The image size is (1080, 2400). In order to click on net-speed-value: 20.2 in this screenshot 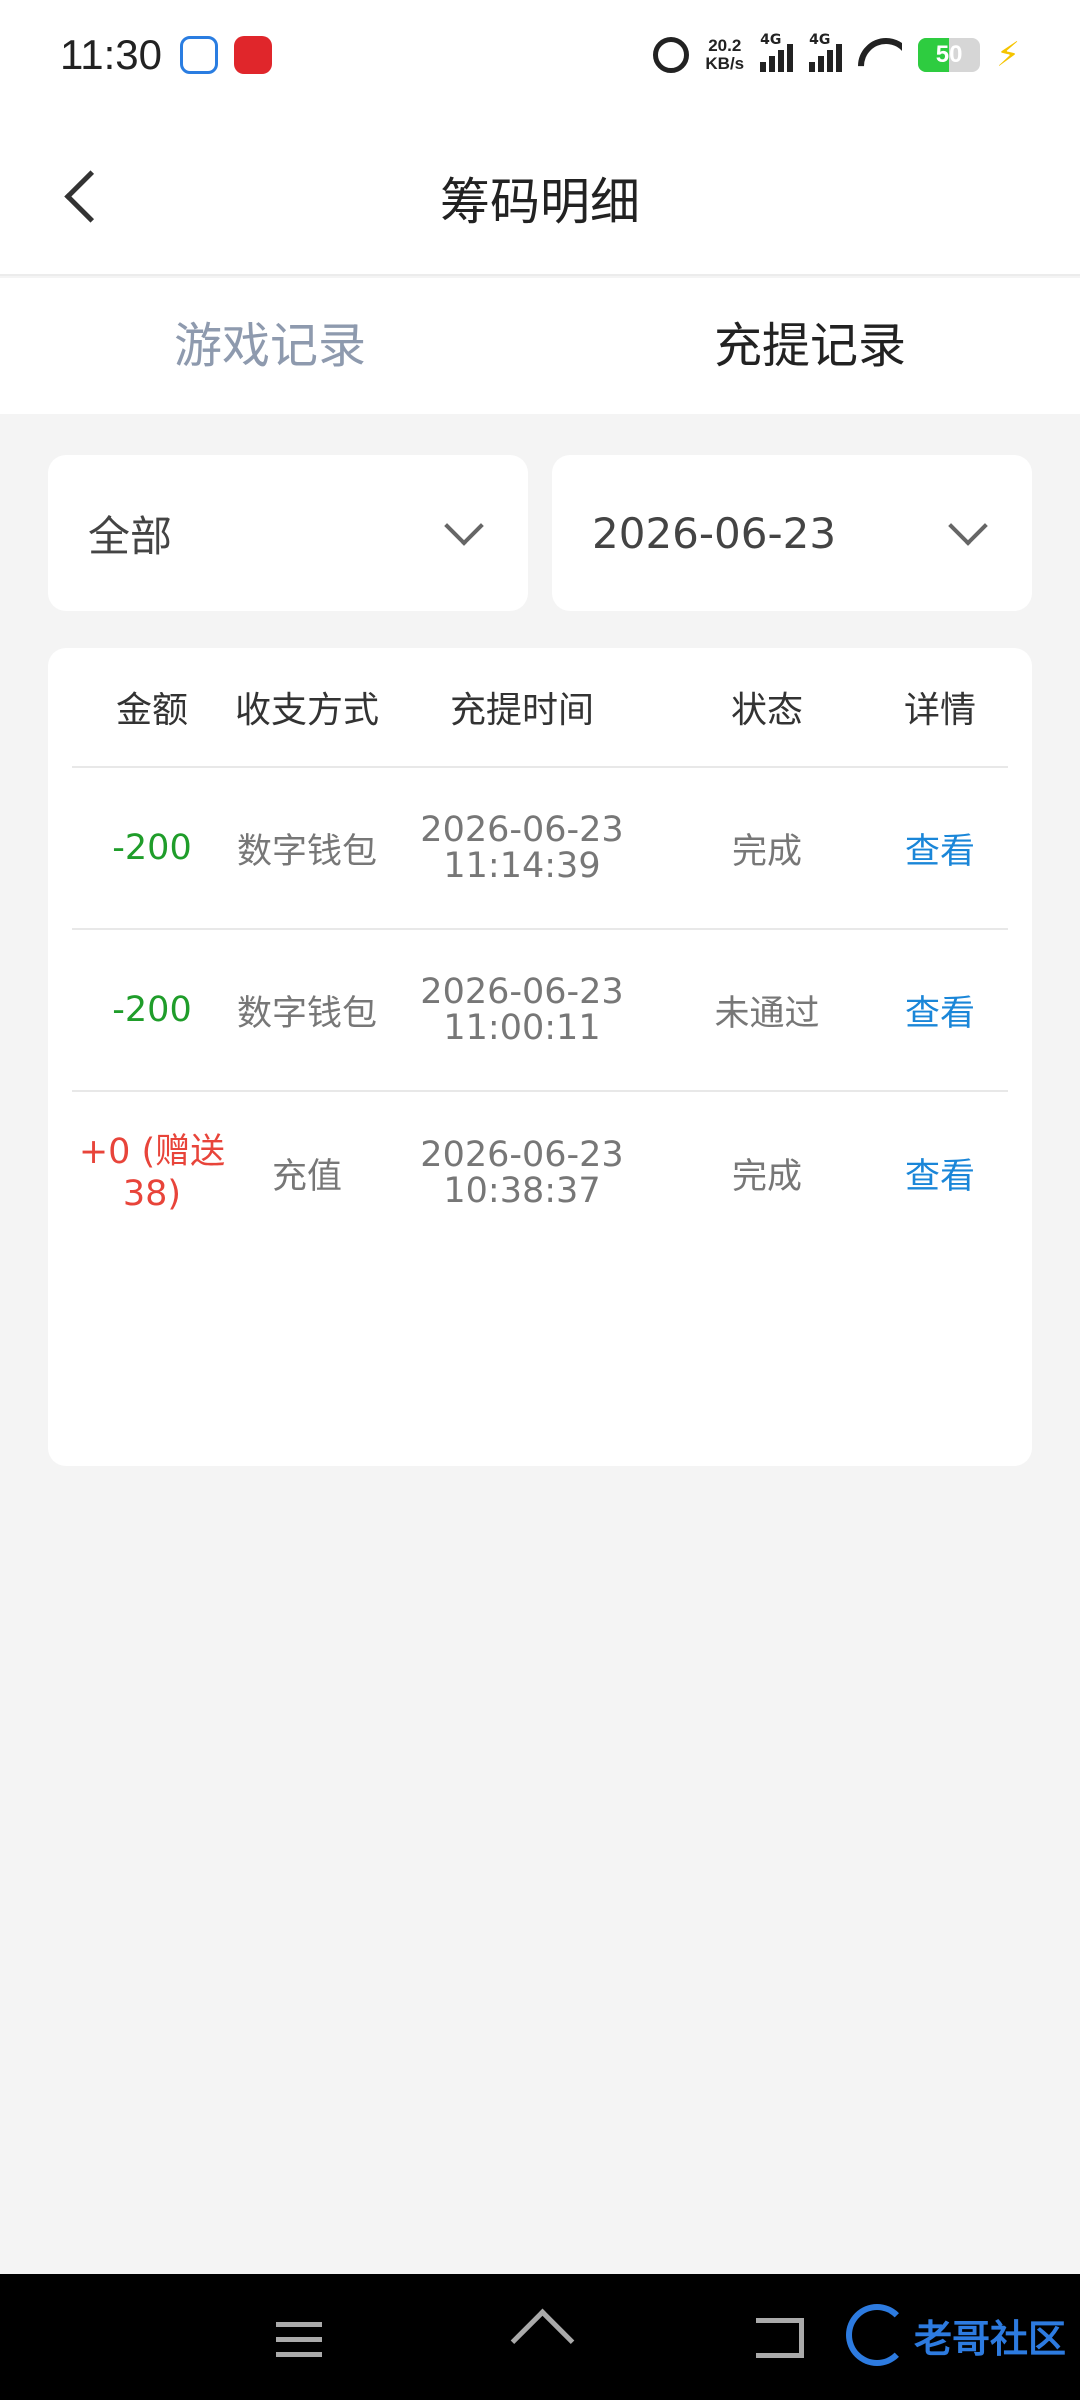, I will do `click(725, 45)`.